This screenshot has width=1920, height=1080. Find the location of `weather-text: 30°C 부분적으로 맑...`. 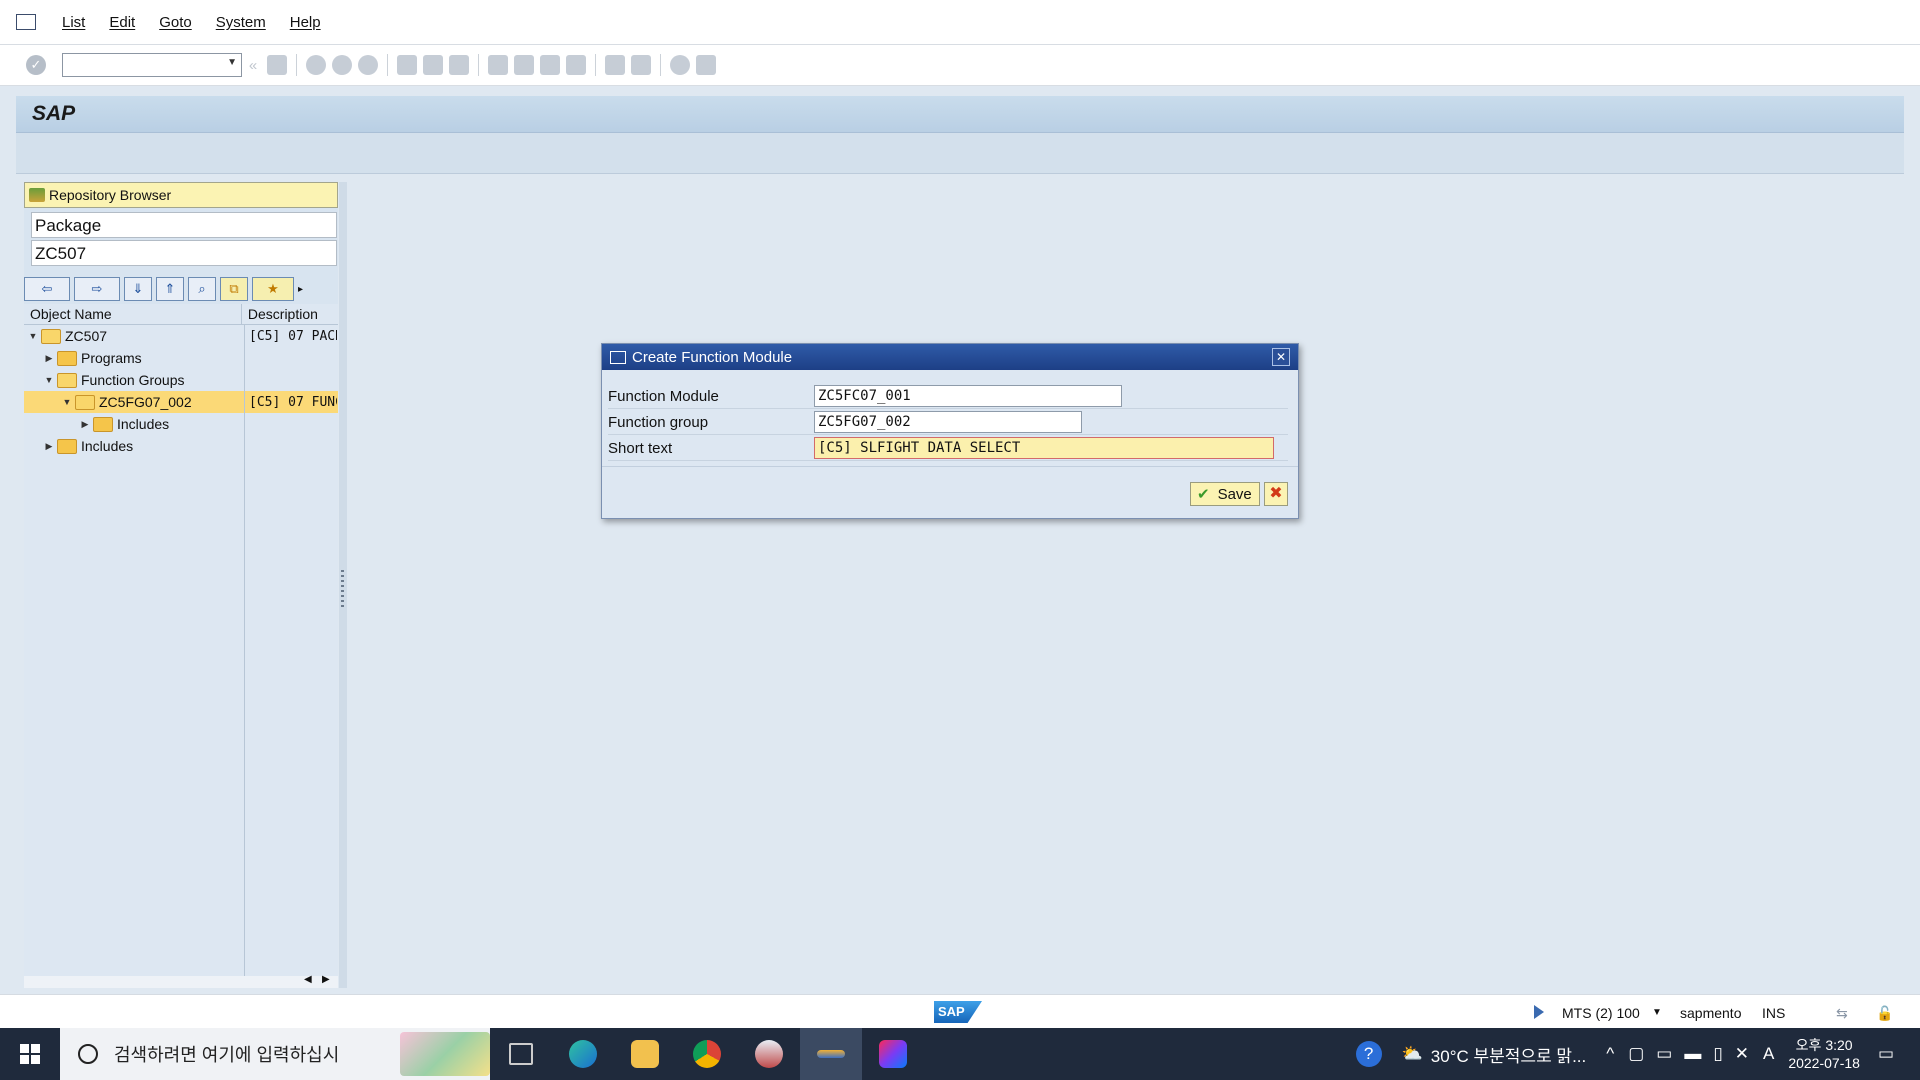

weather-text: 30°C 부분적으로 맑... is located at coordinates (1508, 1054).